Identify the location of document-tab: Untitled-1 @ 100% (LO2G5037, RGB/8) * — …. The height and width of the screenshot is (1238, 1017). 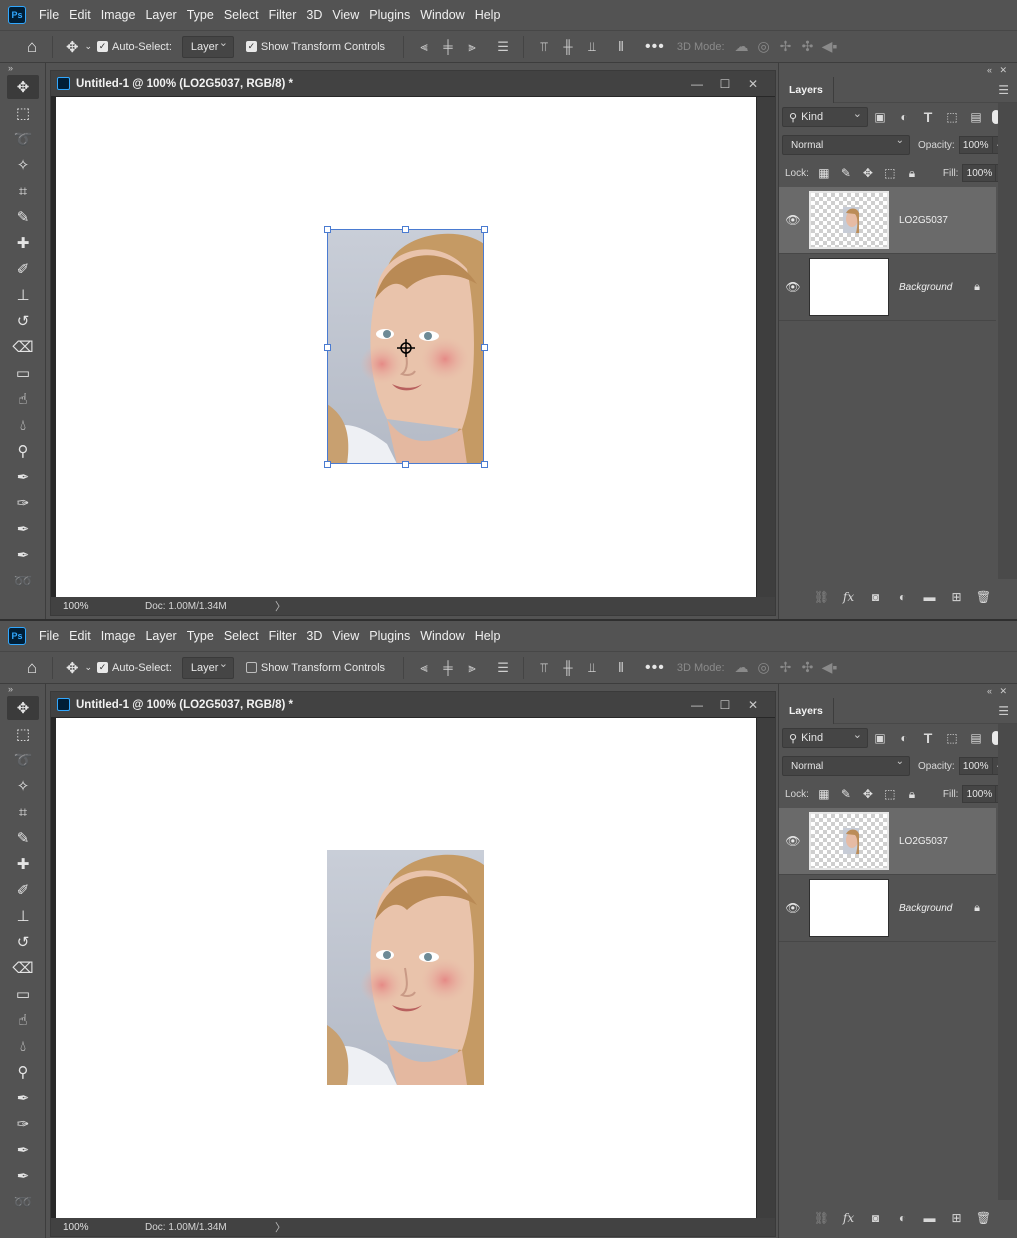
(413, 704).